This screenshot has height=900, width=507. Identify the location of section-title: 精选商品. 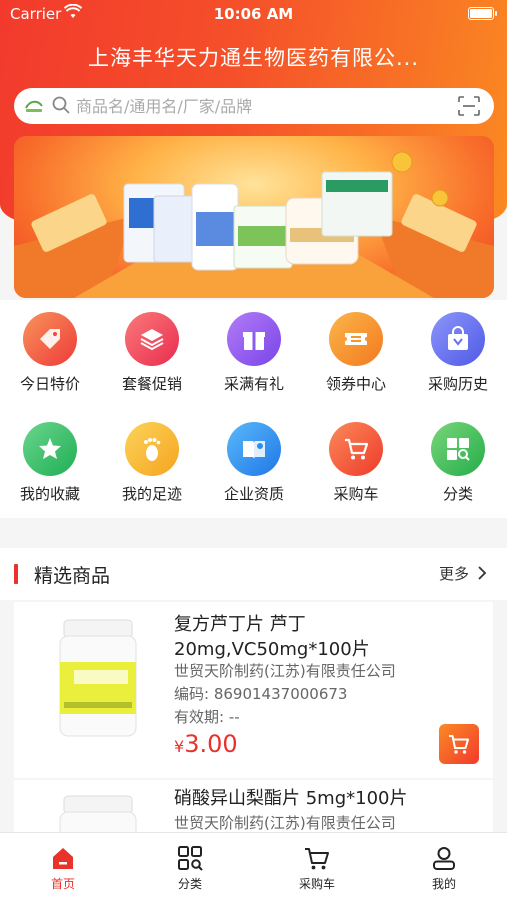
(72, 576).